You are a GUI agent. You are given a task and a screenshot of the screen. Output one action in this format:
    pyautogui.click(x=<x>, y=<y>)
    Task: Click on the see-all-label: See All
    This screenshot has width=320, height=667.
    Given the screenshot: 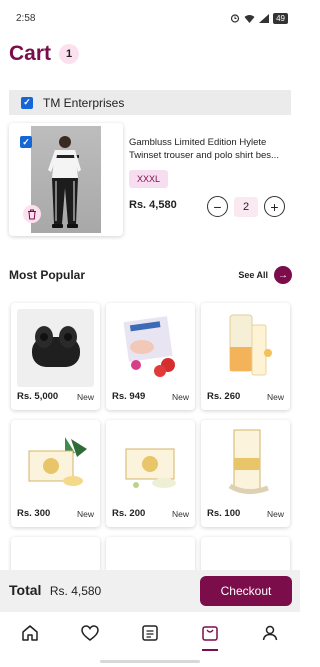 What is the action you would take?
    pyautogui.click(x=253, y=275)
    